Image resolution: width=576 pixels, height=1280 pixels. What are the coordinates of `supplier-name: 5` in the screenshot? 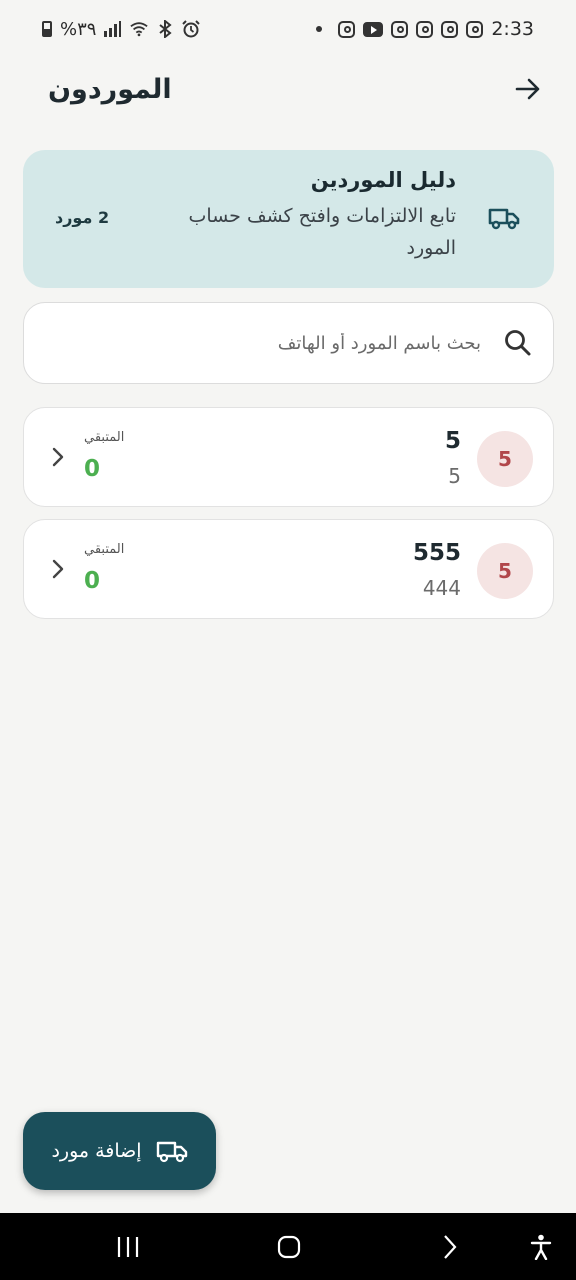 It's located at (452, 441).